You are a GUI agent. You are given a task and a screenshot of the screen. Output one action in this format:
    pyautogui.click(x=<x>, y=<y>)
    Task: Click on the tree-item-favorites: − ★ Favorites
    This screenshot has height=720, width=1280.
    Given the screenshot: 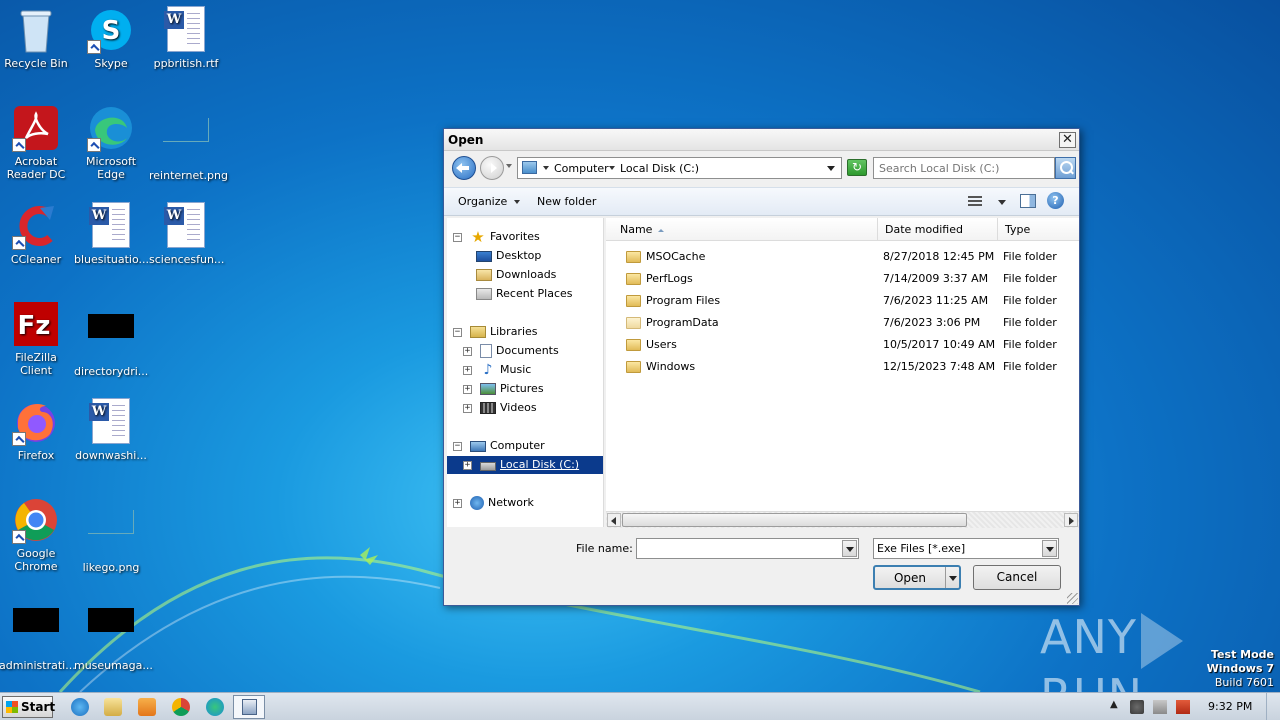 What is the action you would take?
    pyautogui.click(x=496, y=237)
    